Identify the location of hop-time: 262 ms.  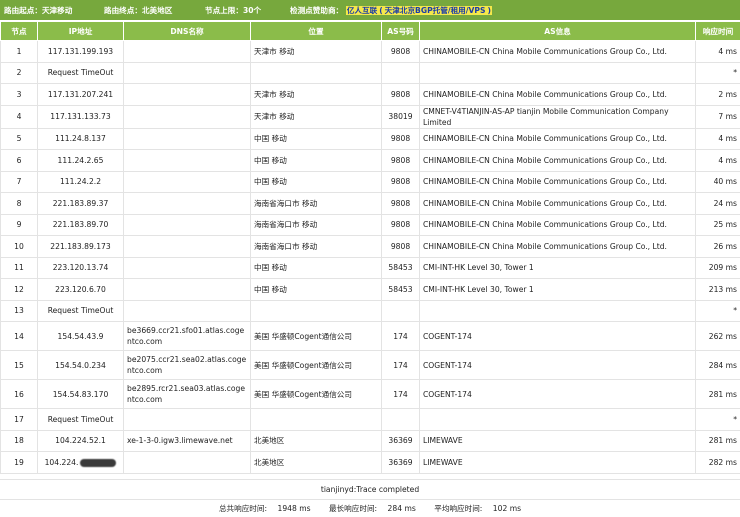
(717, 336).